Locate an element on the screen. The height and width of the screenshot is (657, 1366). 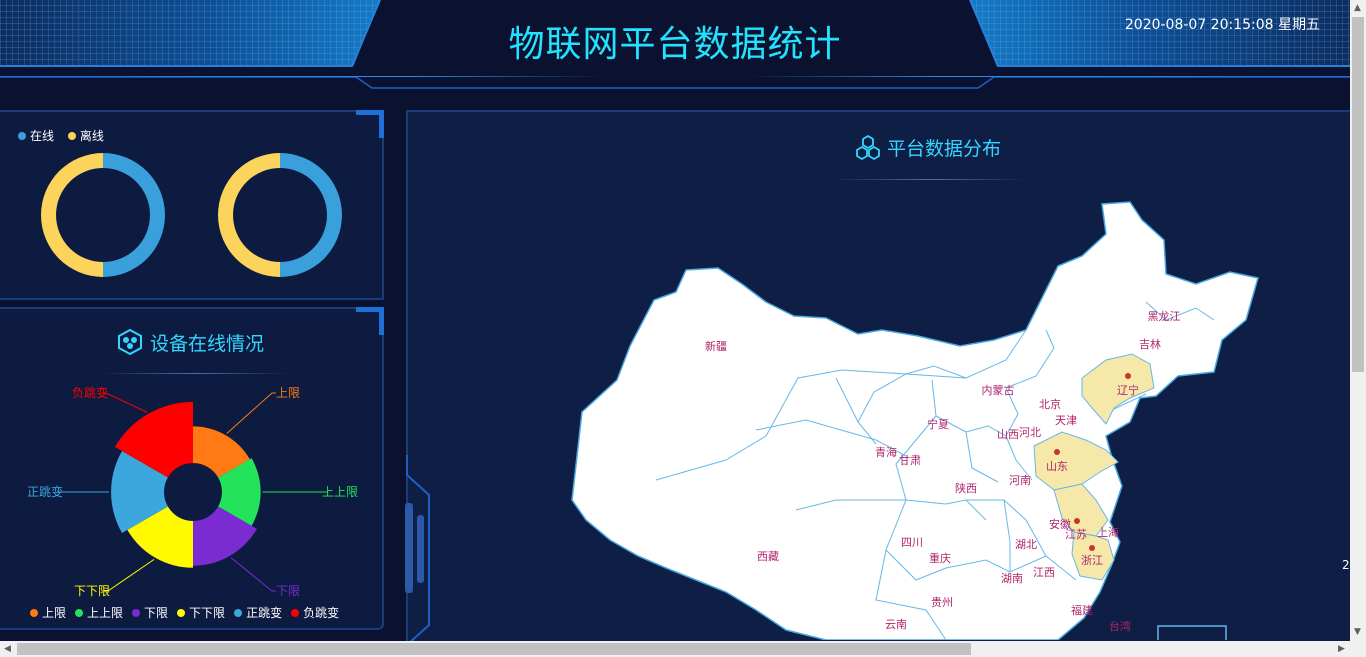
header: 物联网平台数据统计 2020-08-07 20:15:08 星期五 is located at coordinates (675, 45).